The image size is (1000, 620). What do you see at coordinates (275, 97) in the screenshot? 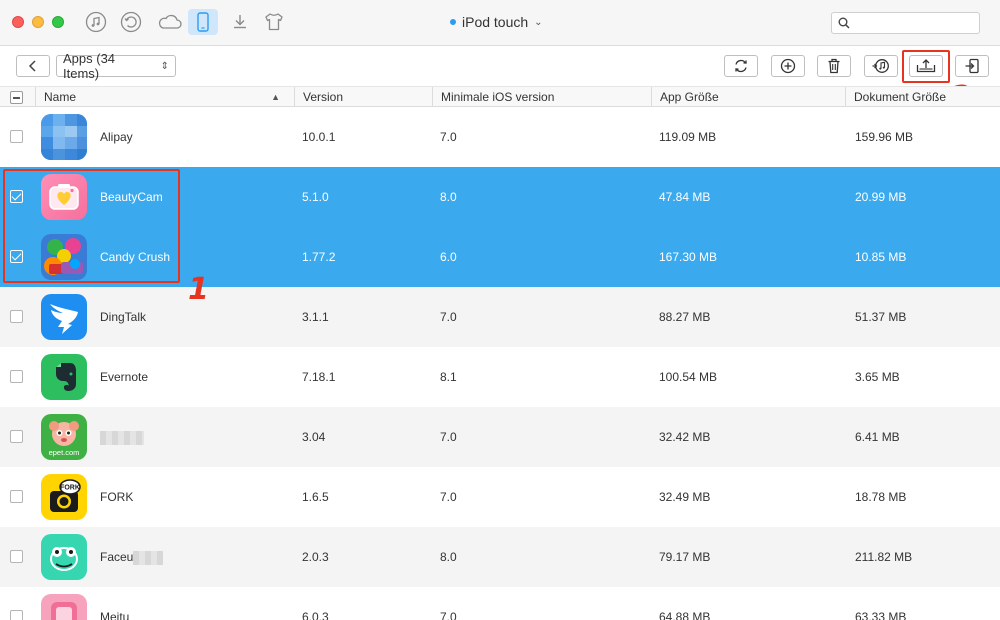
I see `sort-ascending-icon: ▲` at bounding box center [275, 97].